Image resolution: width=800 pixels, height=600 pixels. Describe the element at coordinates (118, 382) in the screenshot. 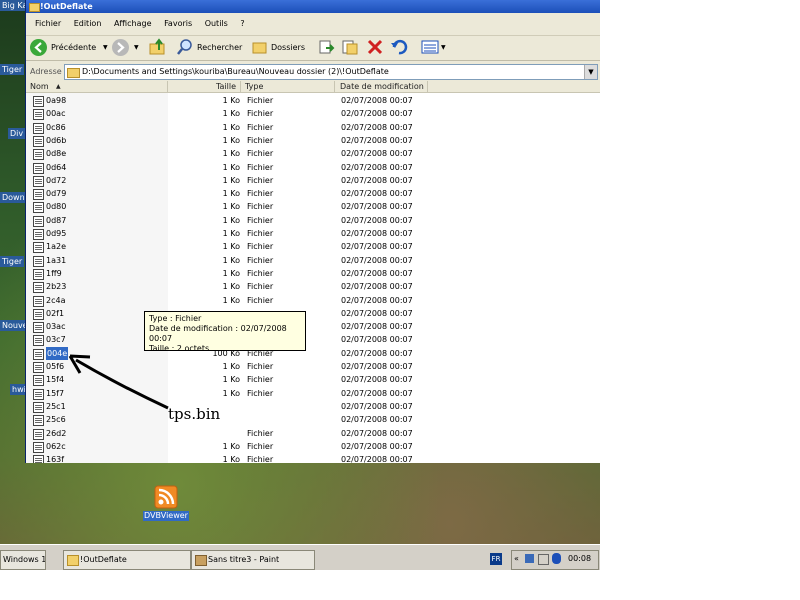

I see `annotation-arrow` at that location.